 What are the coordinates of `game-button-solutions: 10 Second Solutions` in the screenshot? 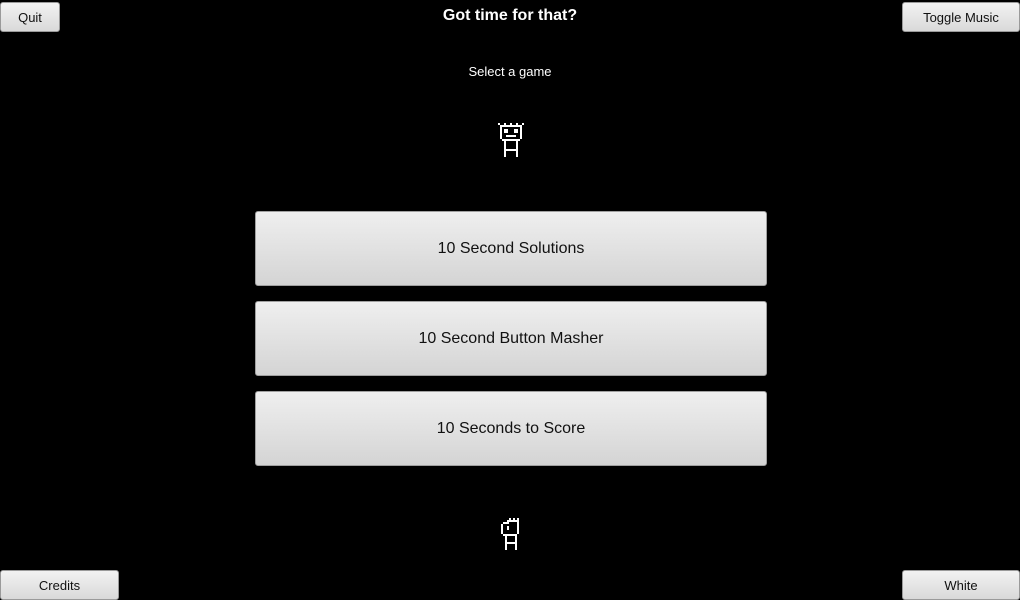 It's located at (511, 248).